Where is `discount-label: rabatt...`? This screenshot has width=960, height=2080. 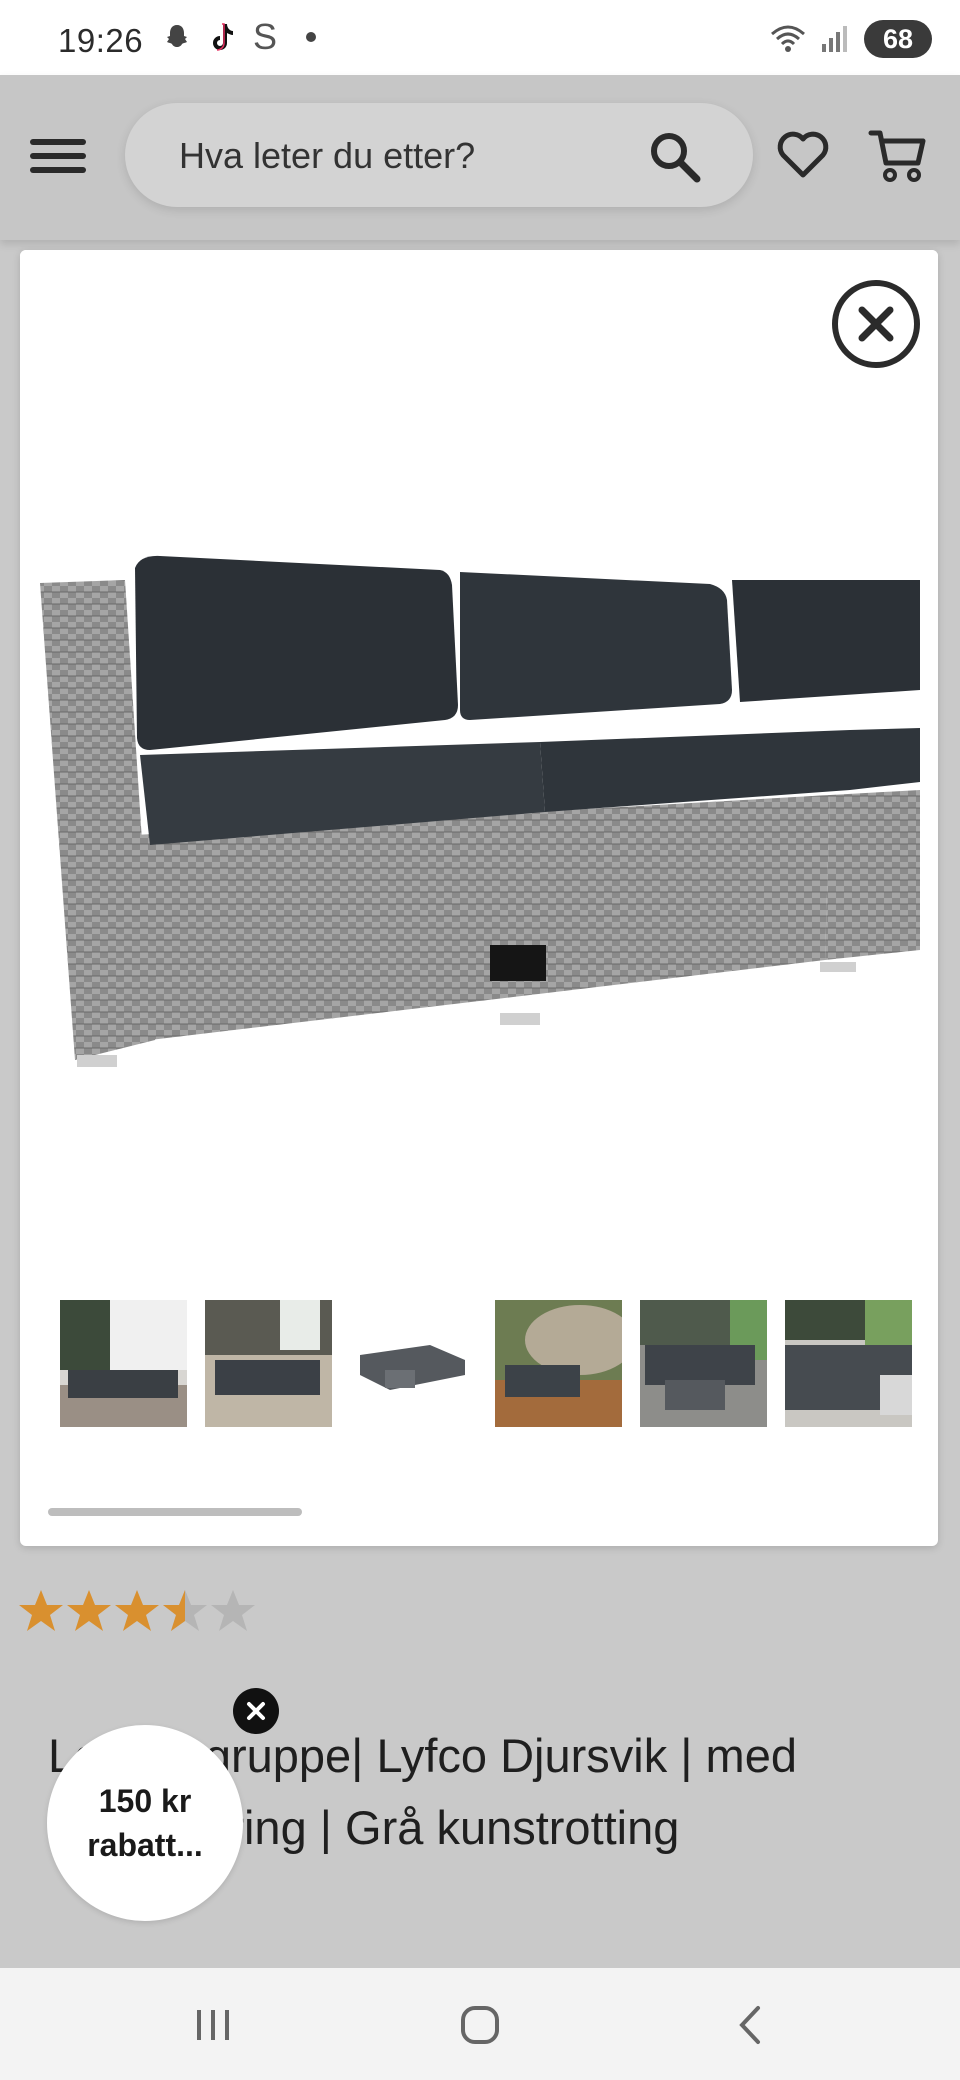
discount-label: rabatt... is located at coordinates (145, 1845).